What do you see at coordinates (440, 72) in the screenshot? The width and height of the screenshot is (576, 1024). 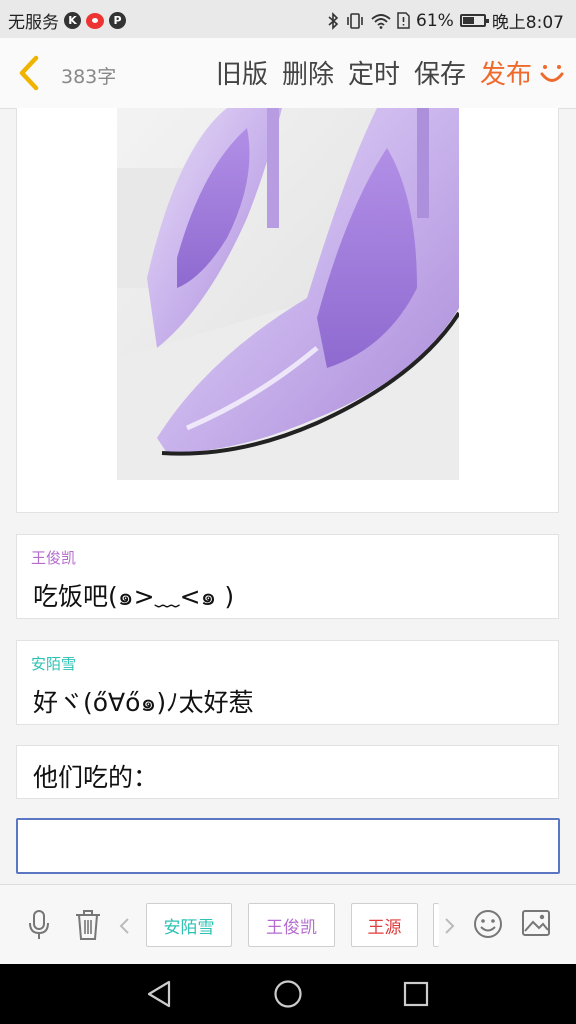 I see `save-button: 保存` at bounding box center [440, 72].